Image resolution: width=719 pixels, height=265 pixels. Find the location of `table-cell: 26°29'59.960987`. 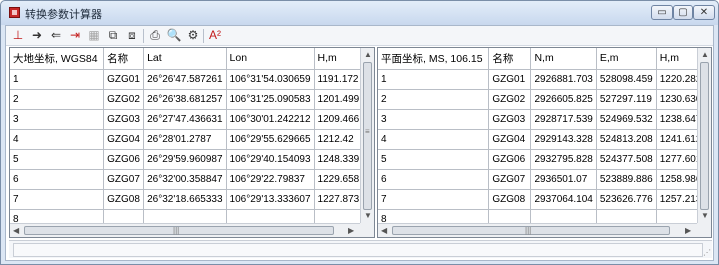

table-cell: 26°29'59.960987 is located at coordinates (185, 159).